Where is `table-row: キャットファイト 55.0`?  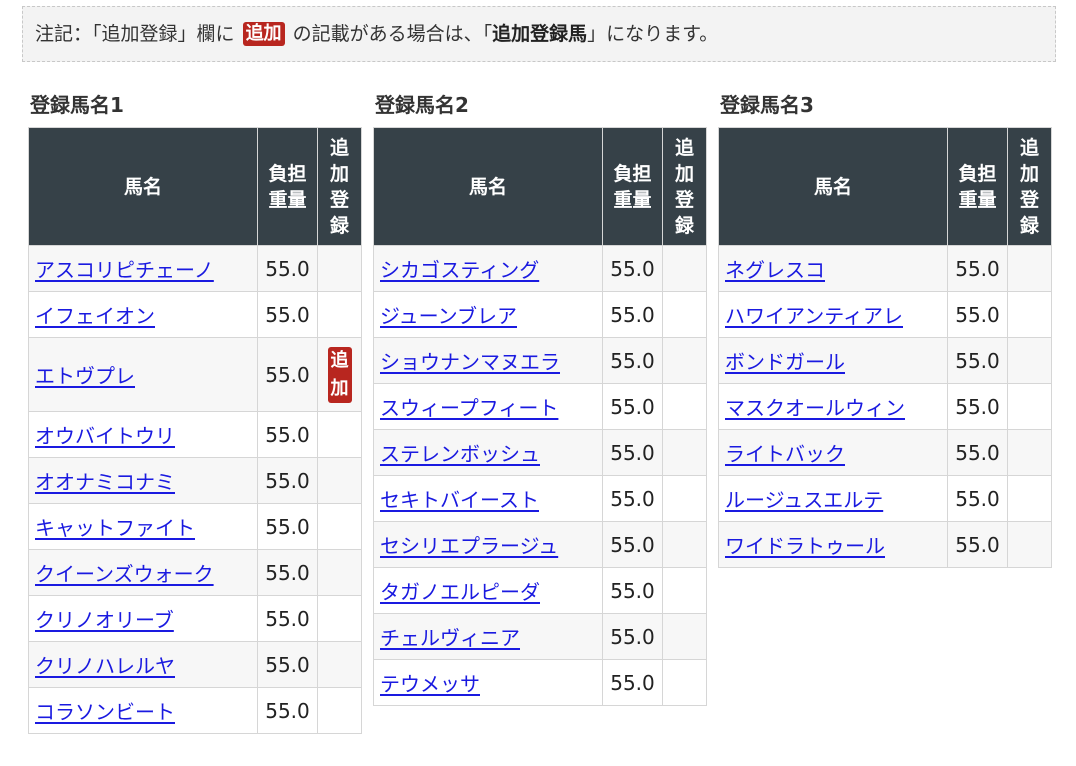 table-row: キャットファイト 55.0 is located at coordinates (195, 526).